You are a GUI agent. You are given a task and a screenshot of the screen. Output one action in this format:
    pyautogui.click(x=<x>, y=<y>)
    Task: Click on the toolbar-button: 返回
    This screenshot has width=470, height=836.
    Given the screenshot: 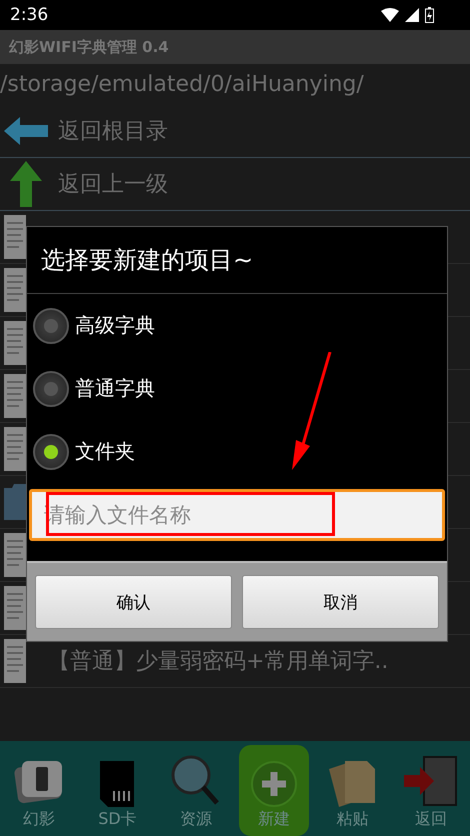 What is the action you would take?
    pyautogui.click(x=431, y=790)
    